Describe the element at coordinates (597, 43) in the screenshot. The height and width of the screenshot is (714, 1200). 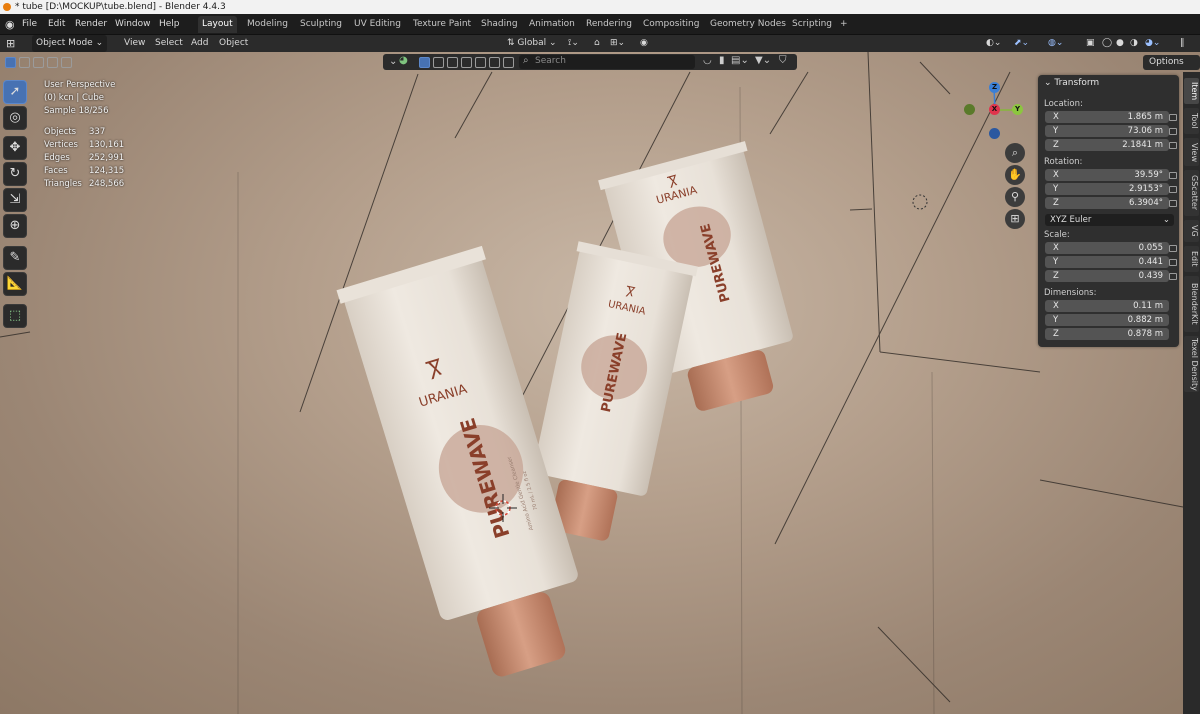
I see `snap-icon: ⌂` at that location.